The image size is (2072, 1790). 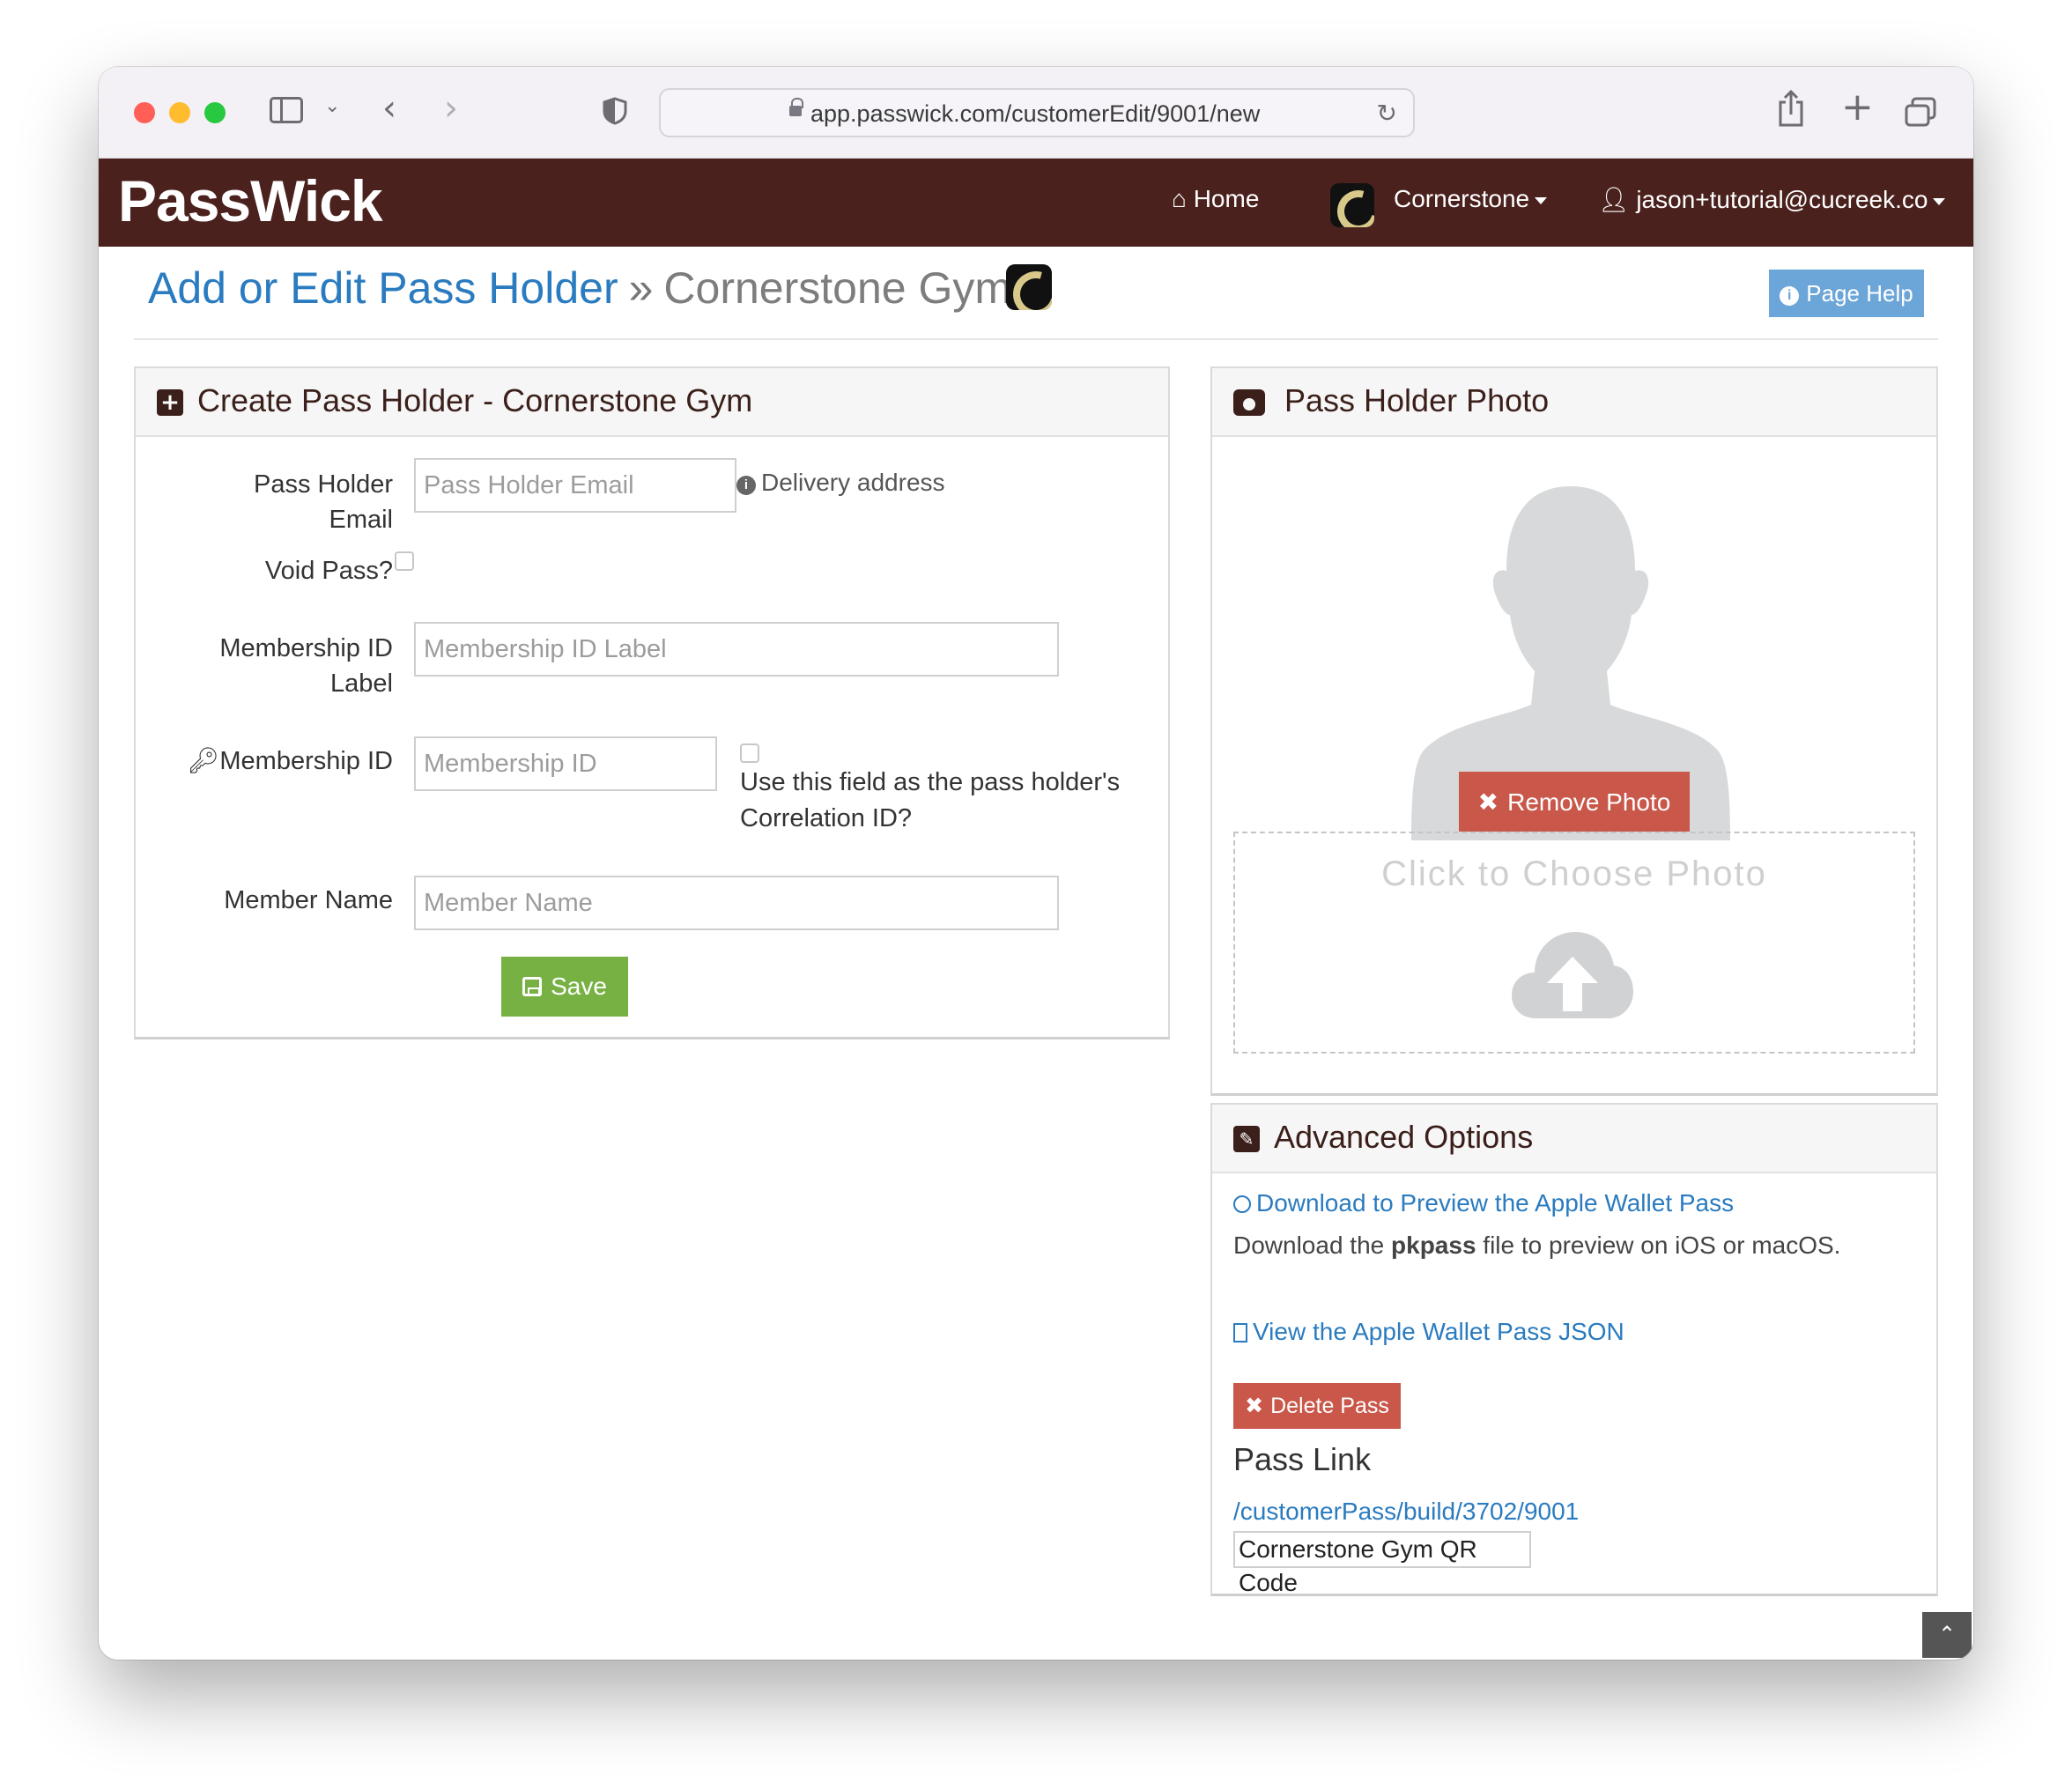 What do you see at coordinates (332, 106) in the screenshot?
I see `chevron-down-icon: ⌄` at bounding box center [332, 106].